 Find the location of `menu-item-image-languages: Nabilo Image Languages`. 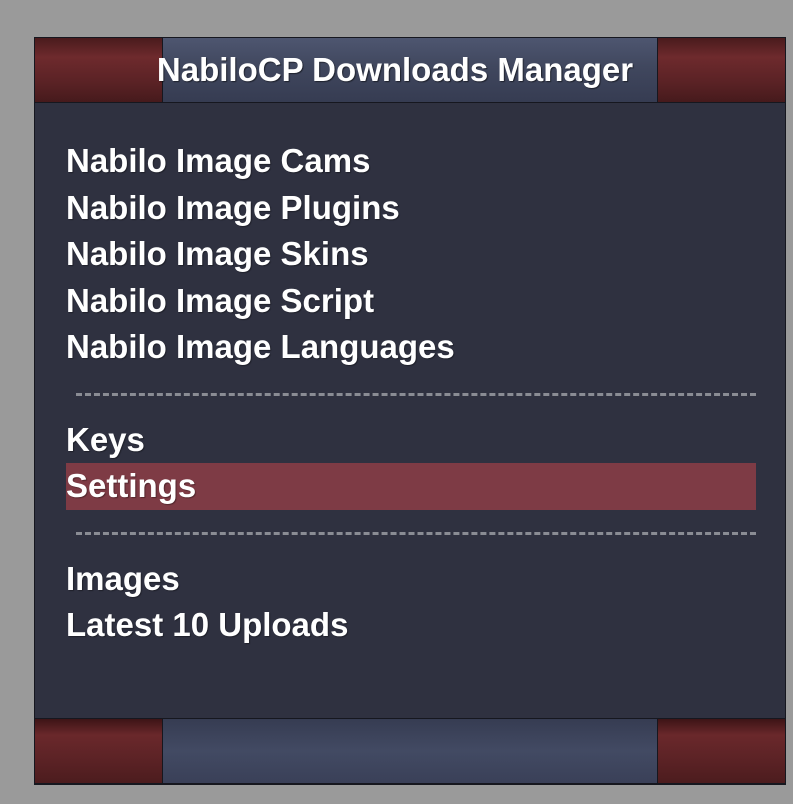

menu-item-image-languages: Nabilo Image Languages is located at coordinates (411, 347).